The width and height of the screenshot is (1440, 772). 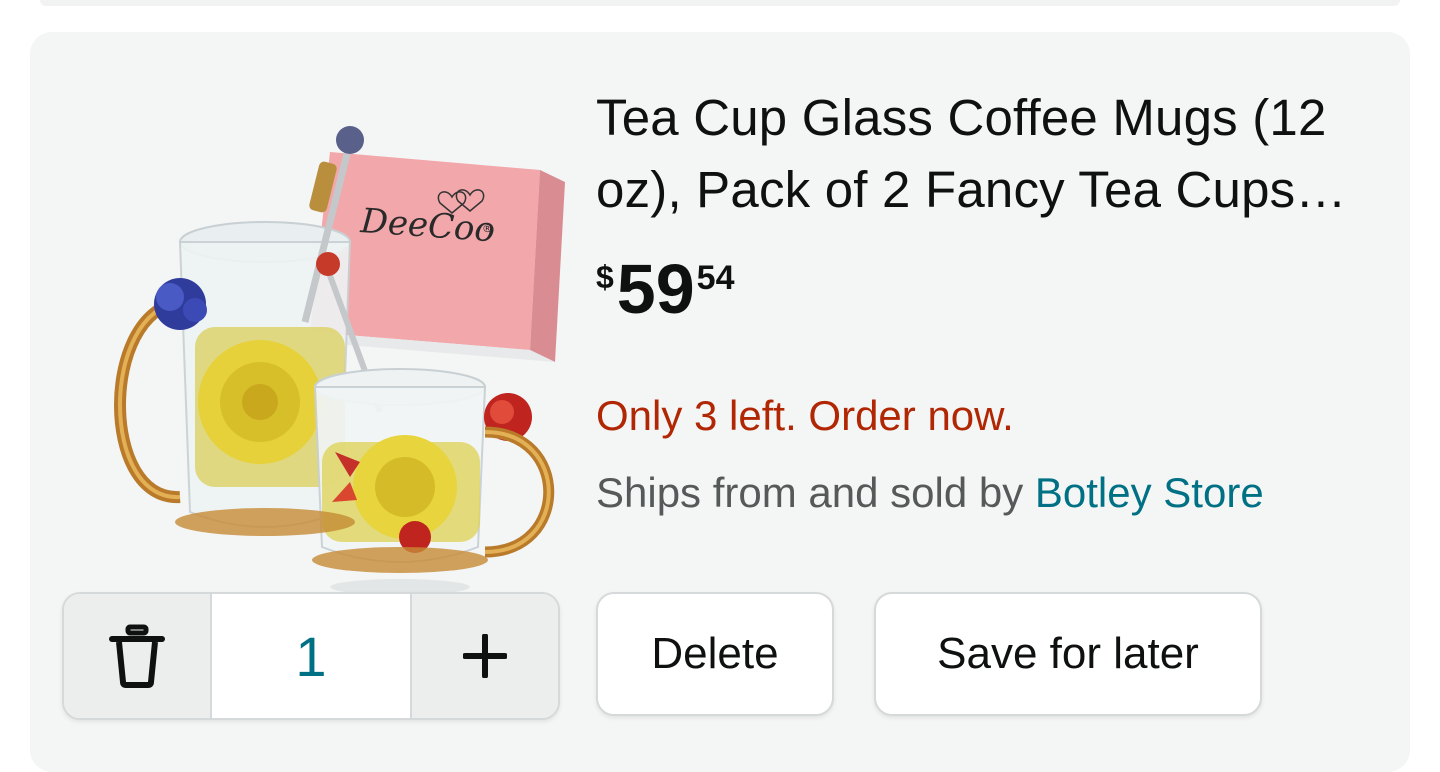 What do you see at coordinates (715, 278) in the screenshot?
I see `price-fraction: 54` at bounding box center [715, 278].